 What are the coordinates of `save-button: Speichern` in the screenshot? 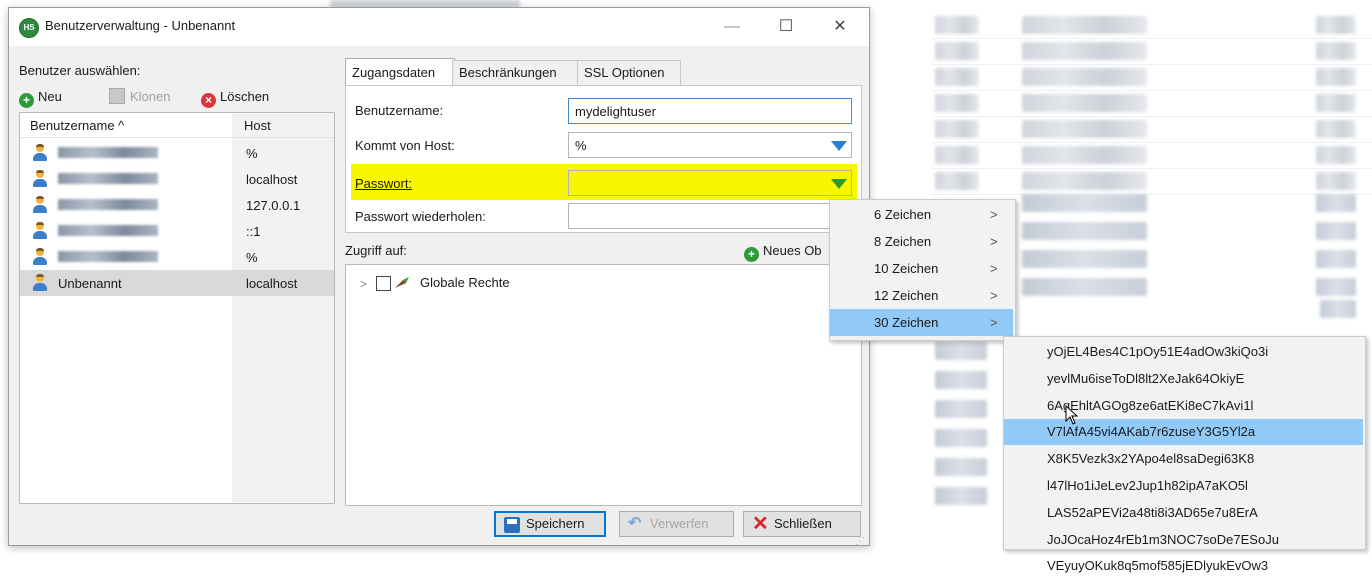 It's located at (550, 524).